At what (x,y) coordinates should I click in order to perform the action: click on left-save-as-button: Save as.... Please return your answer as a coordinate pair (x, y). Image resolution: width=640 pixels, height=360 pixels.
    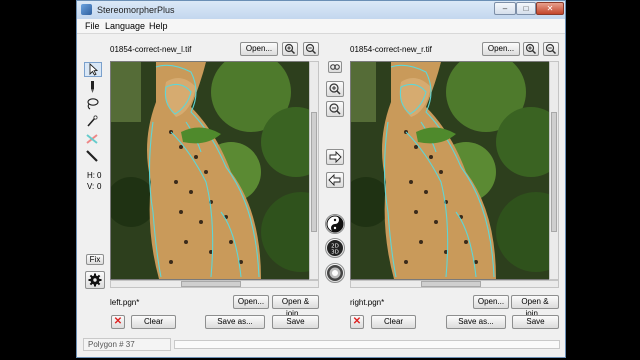
    Looking at the image, I should click on (235, 322).